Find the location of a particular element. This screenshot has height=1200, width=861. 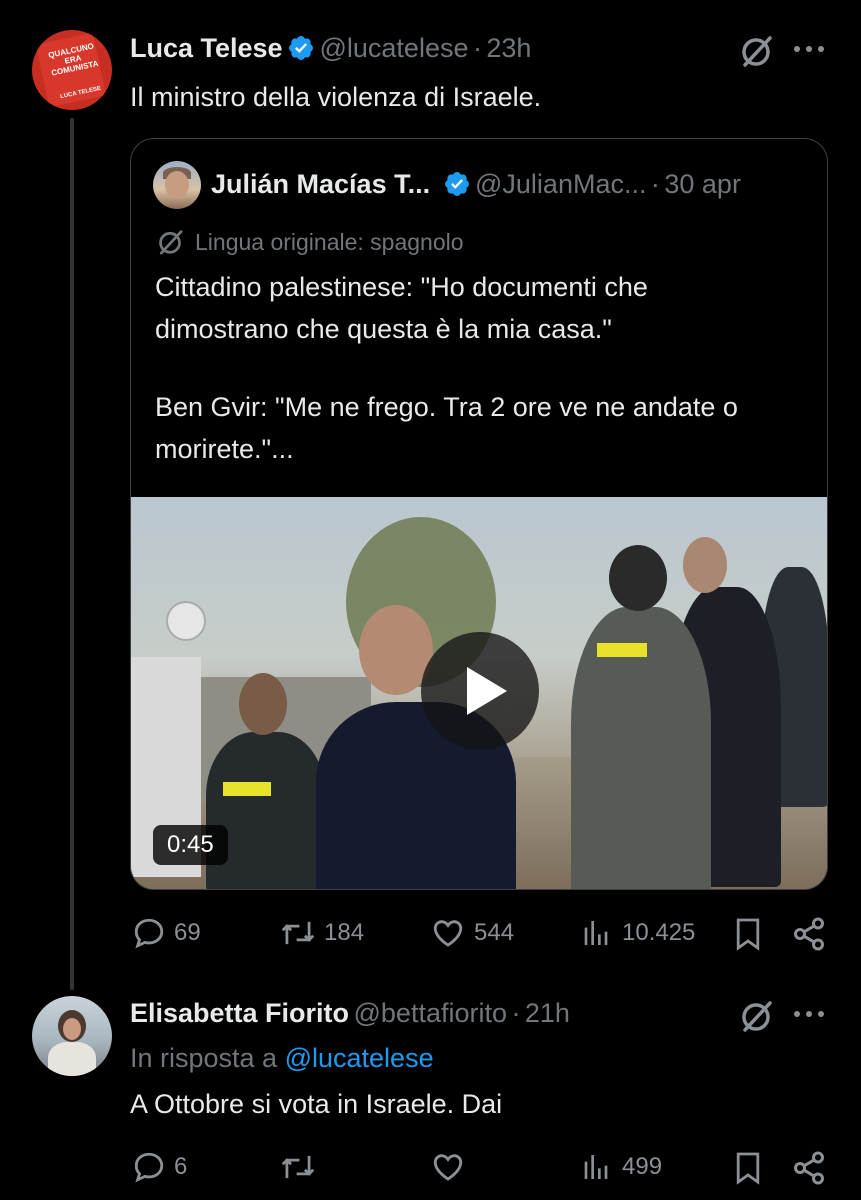

views-button: 10.425 is located at coordinates (638, 933).